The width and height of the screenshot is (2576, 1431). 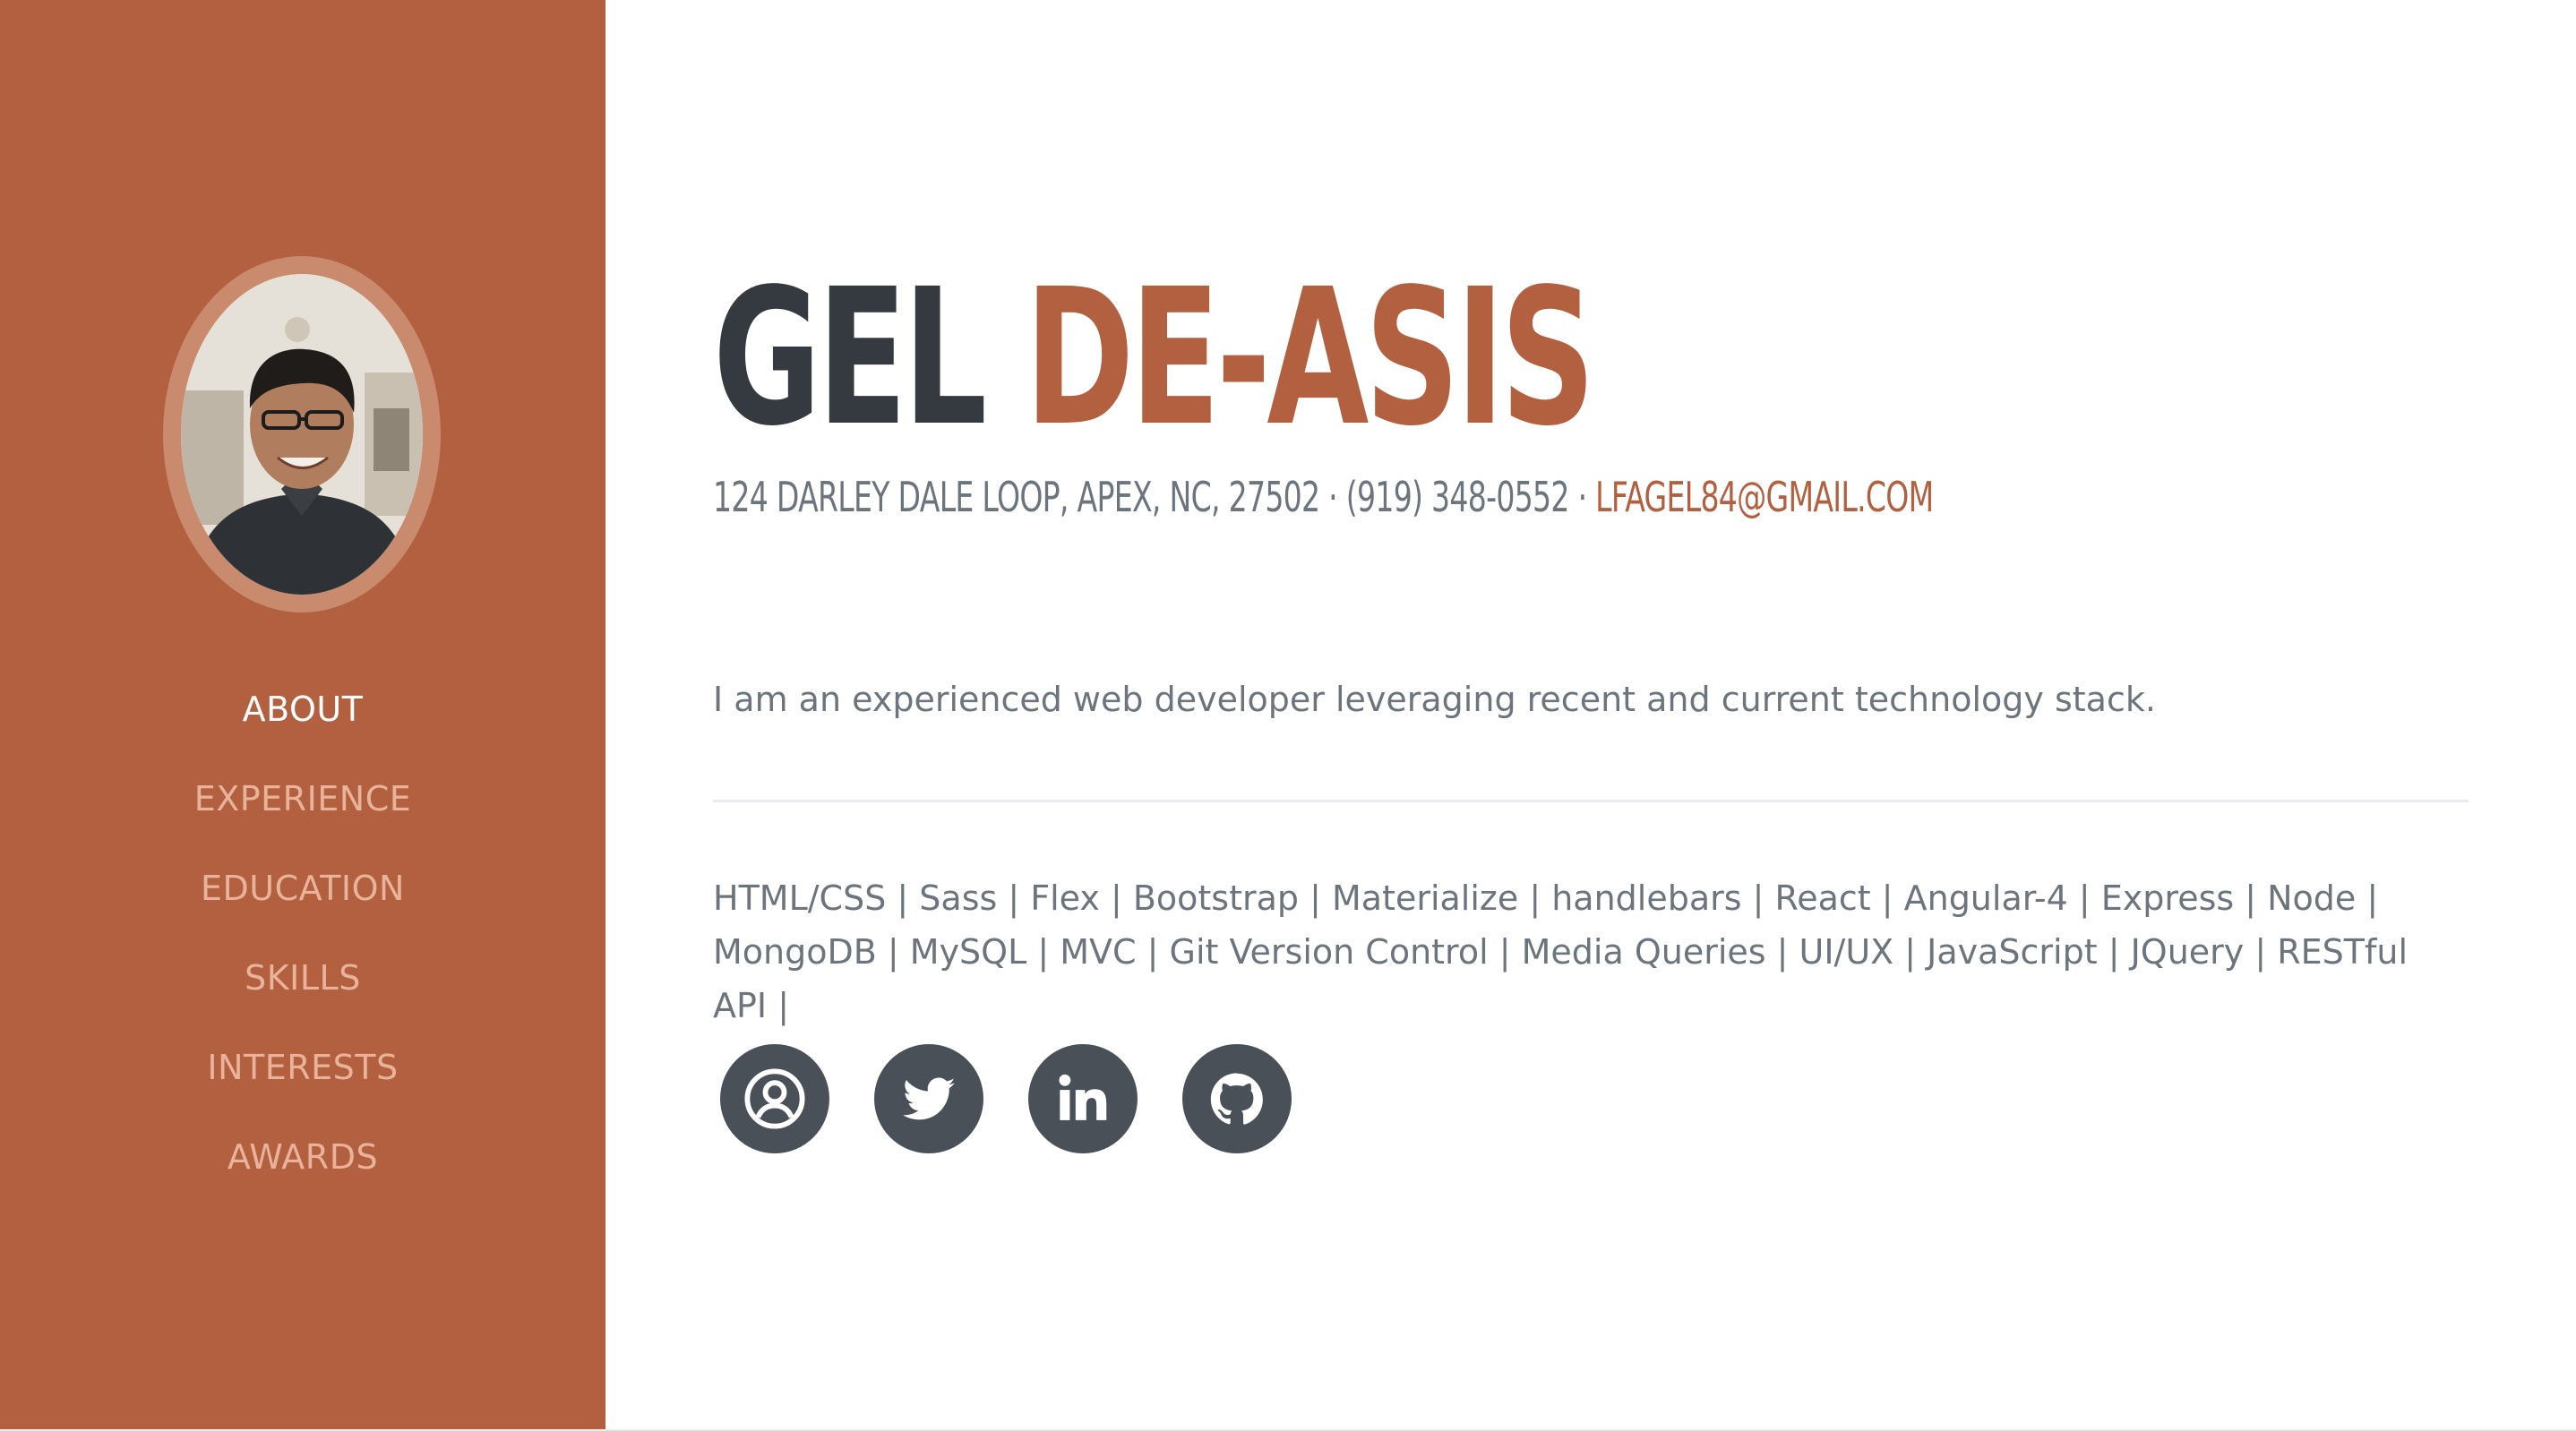 I want to click on github-link, so click(x=1237, y=1098).